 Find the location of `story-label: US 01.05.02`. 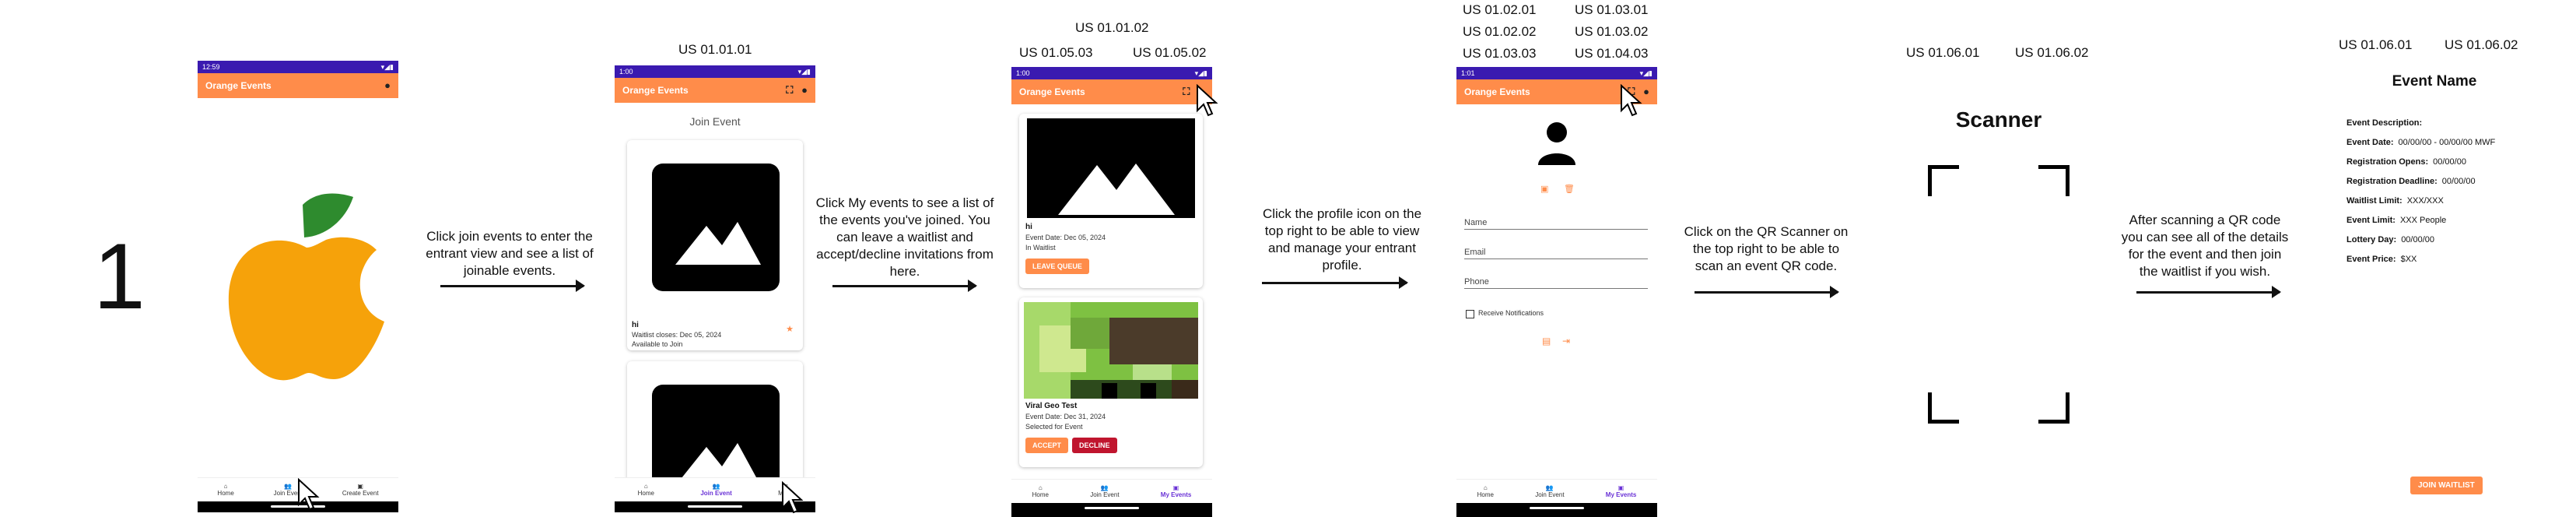

story-label: US 01.05.02 is located at coordinates (1170, 52).